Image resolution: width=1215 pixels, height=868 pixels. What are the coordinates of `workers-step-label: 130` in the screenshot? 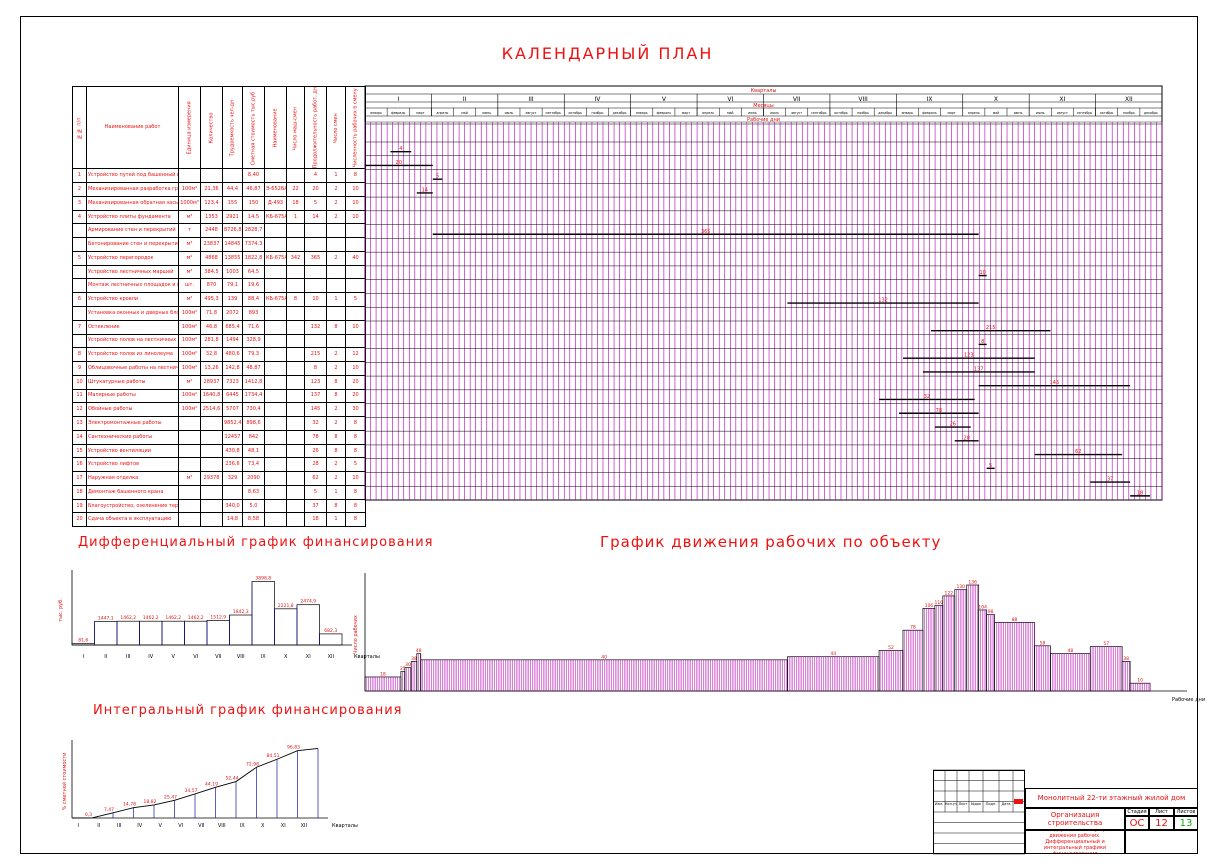 It's located at (960, 587).